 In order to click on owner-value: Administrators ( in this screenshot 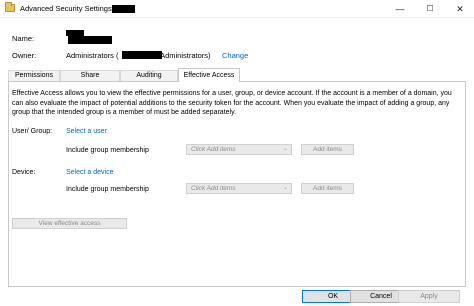, I will do `click(92, 55)`.